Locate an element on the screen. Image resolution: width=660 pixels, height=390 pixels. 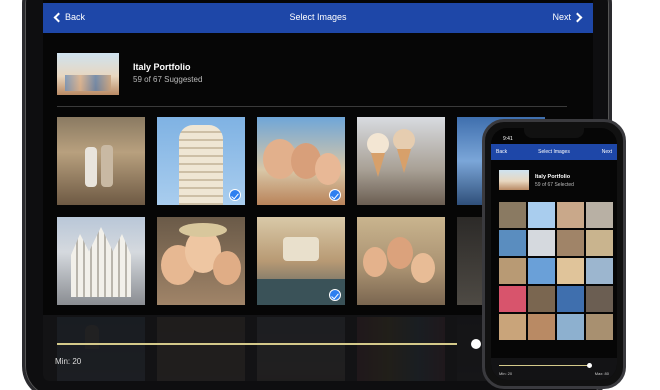
header-divider is located at coordinates (312, 106).